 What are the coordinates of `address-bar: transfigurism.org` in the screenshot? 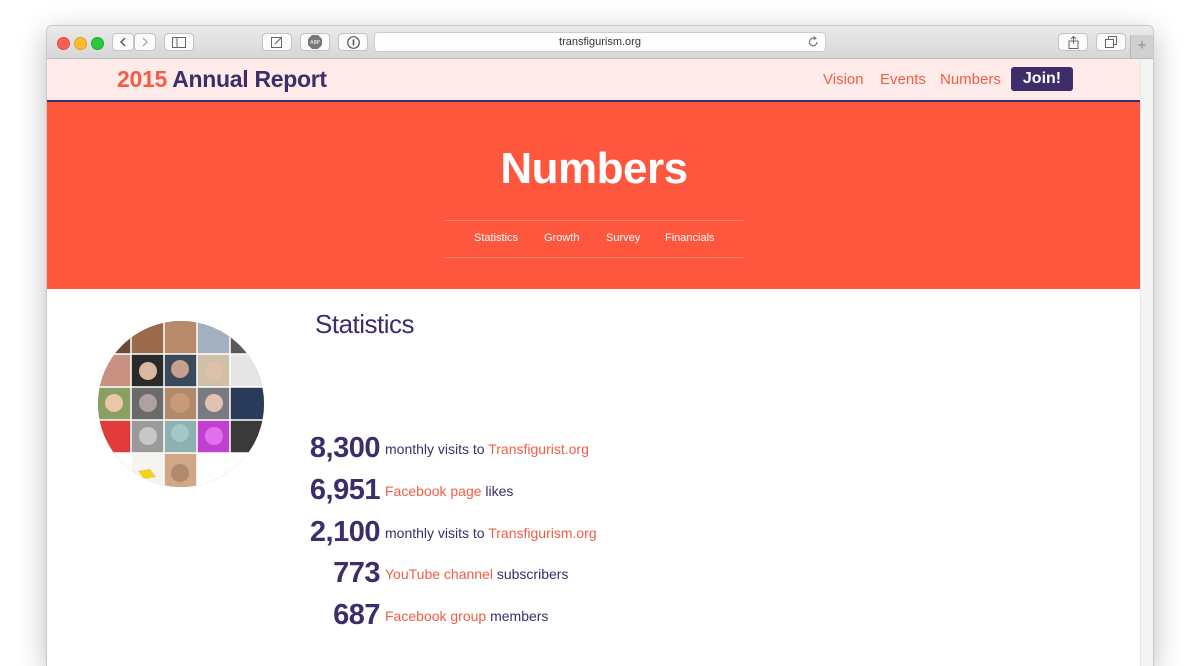 It's located at (600, 42).